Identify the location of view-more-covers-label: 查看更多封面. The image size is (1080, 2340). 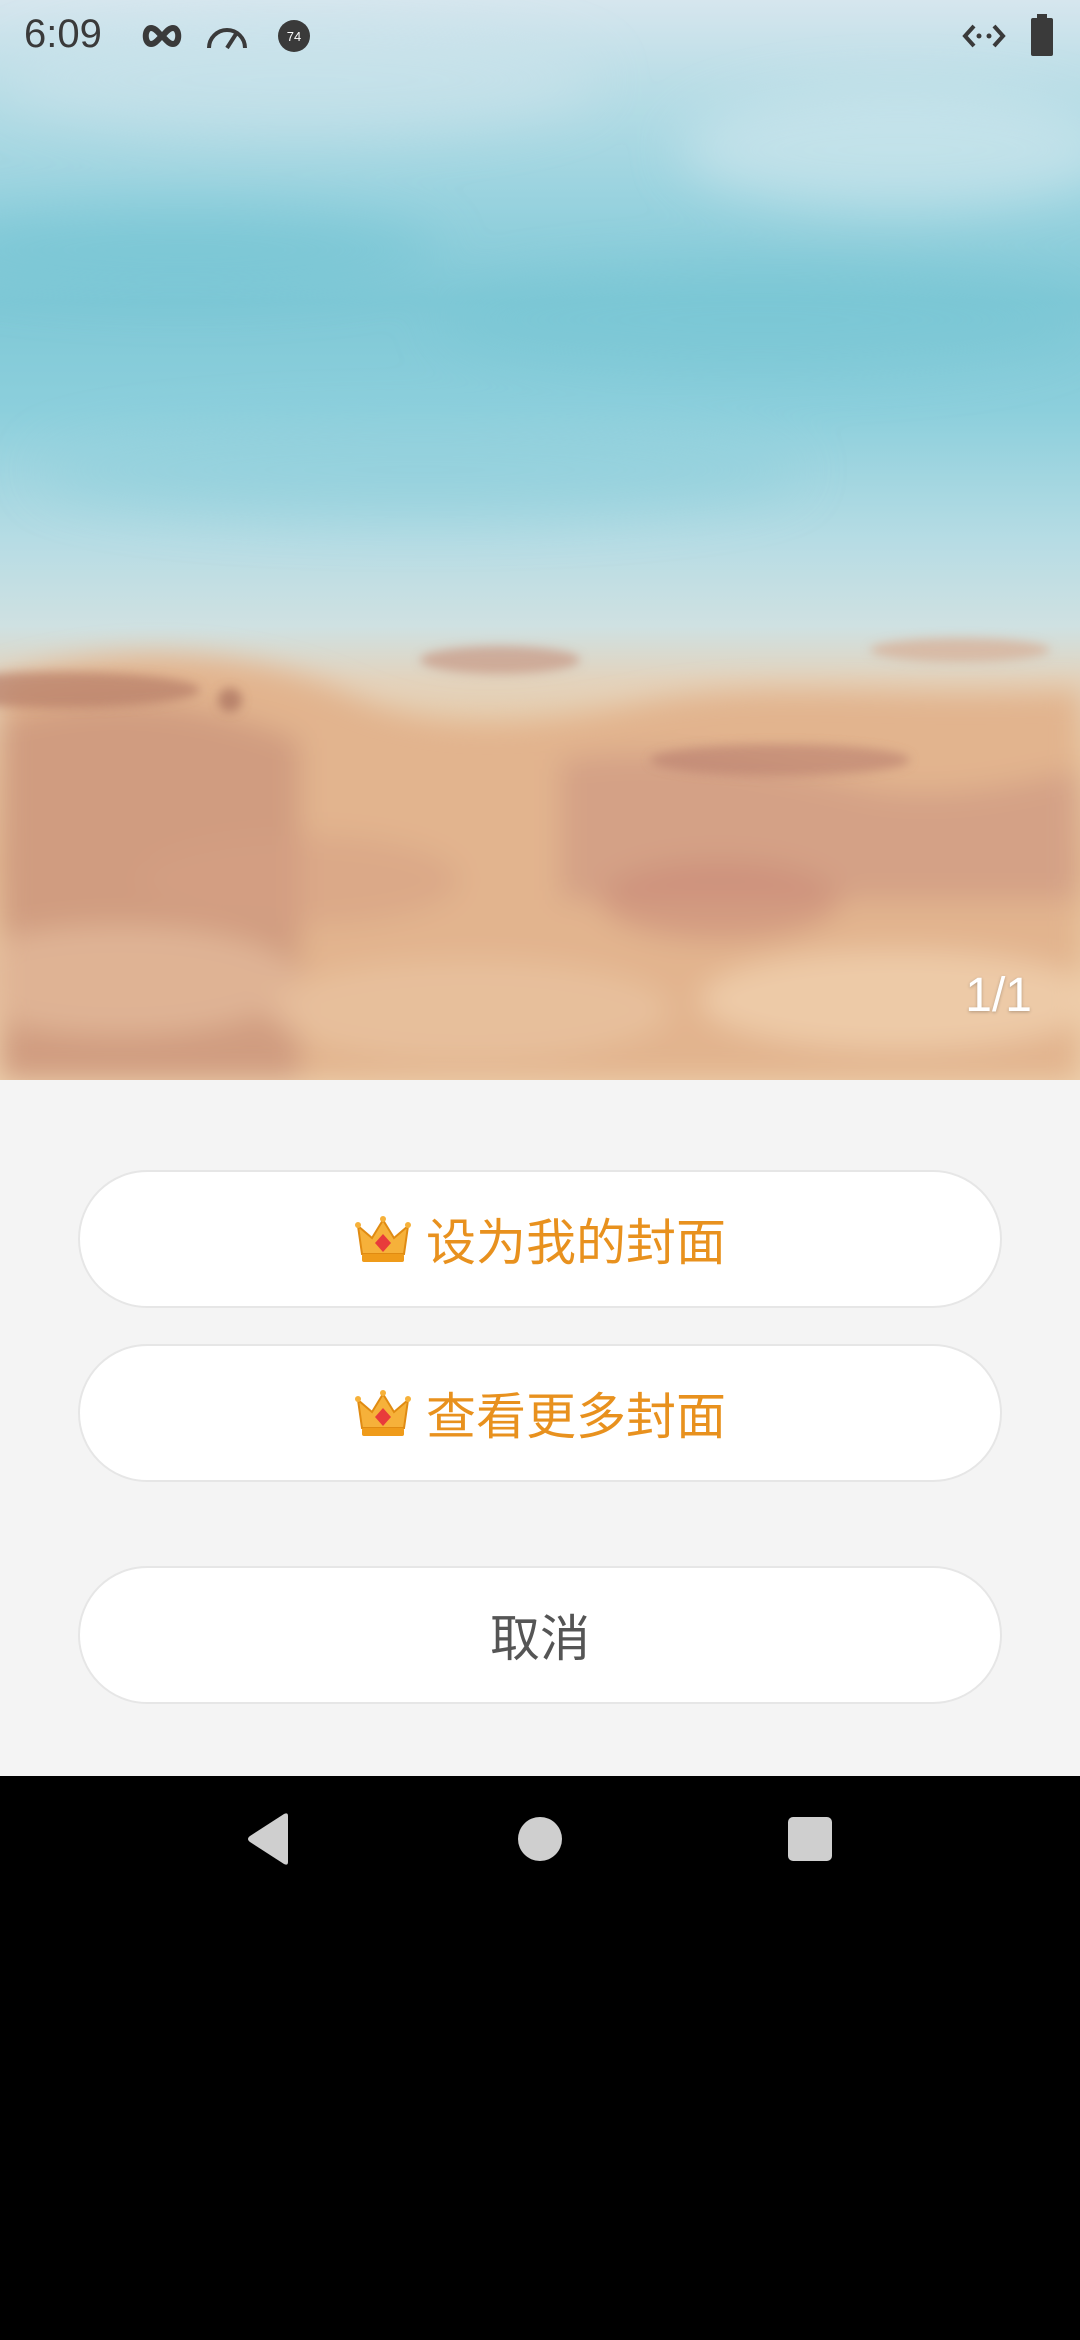
(576, 1417).